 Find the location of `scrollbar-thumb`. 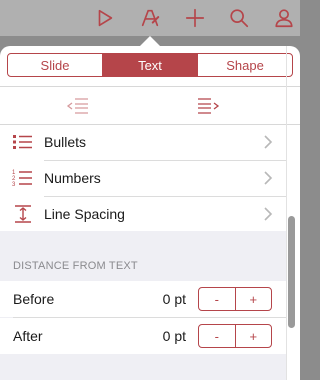

scrollbar-thumb is located at coordinates (291, 272).